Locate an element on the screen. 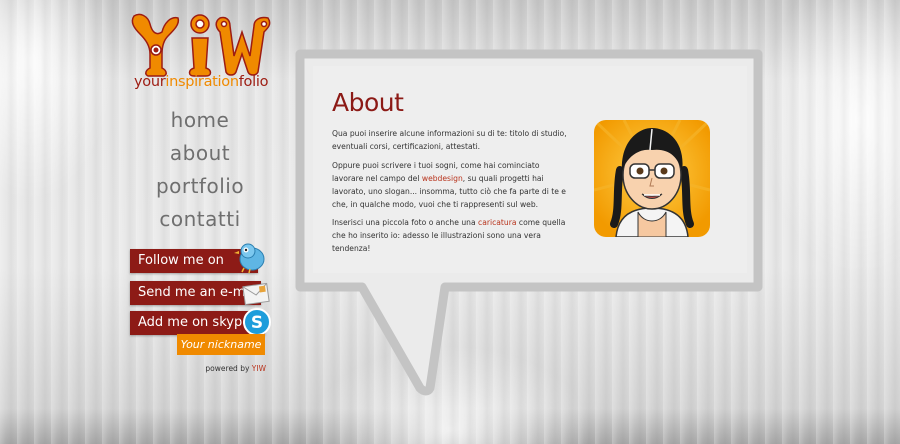 Image resolution: width=900 pixels, height=444 pixels. webdesign-link: webdesign is located at coordinates (442, 178).